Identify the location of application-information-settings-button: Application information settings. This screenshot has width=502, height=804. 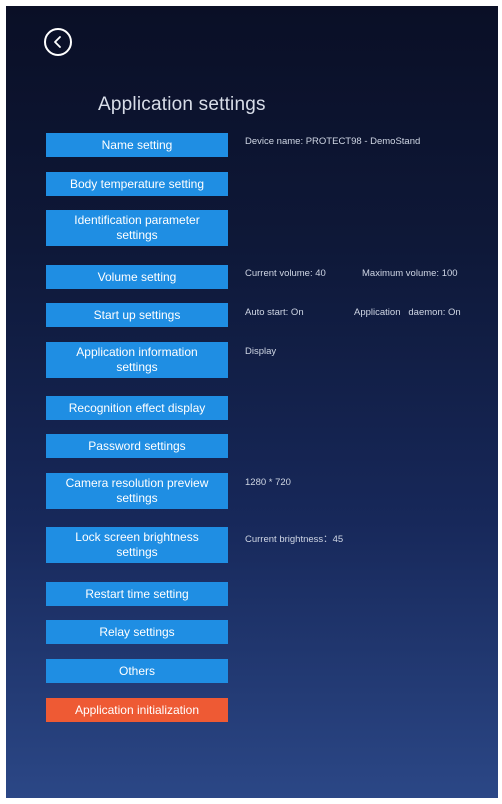
(137, 360).